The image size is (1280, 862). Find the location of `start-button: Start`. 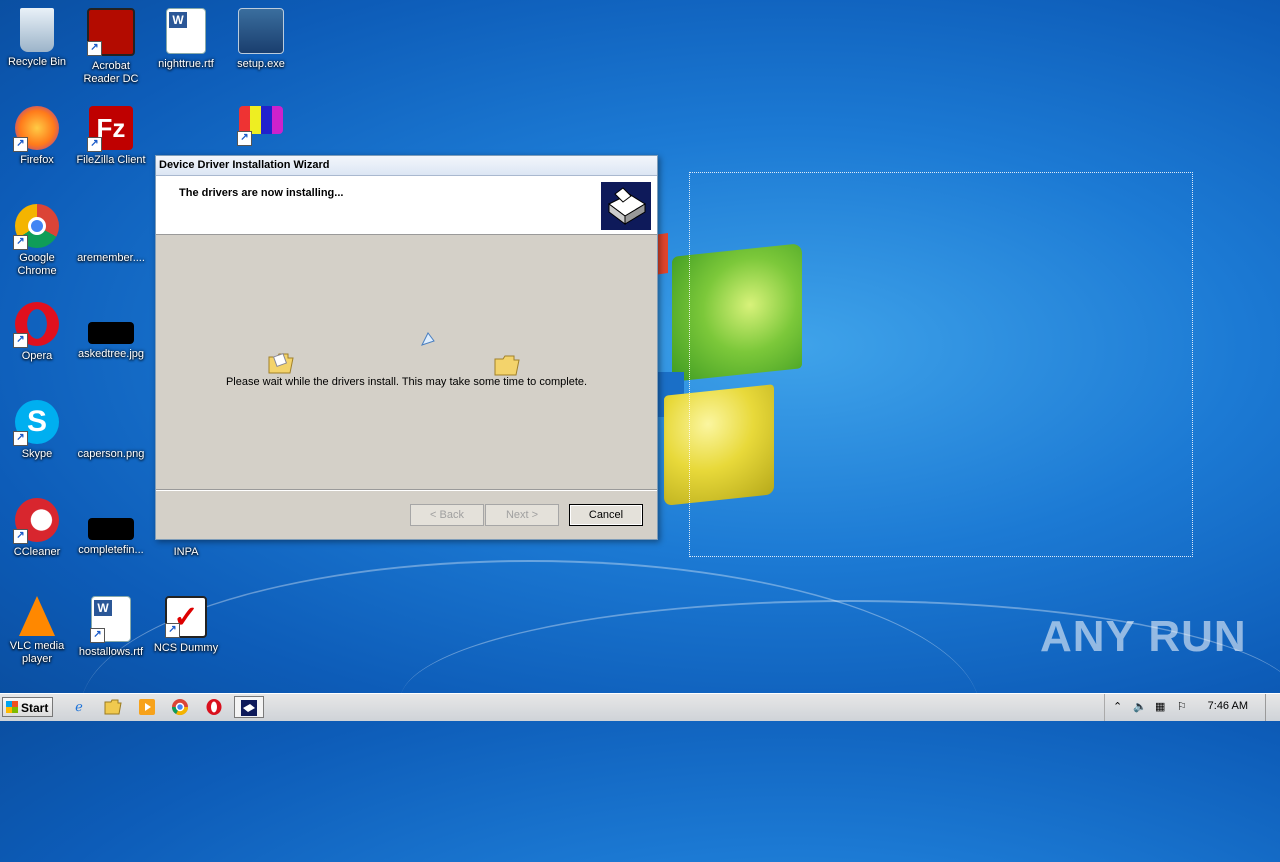

start-button: Start is located at coordinates (27, 707).